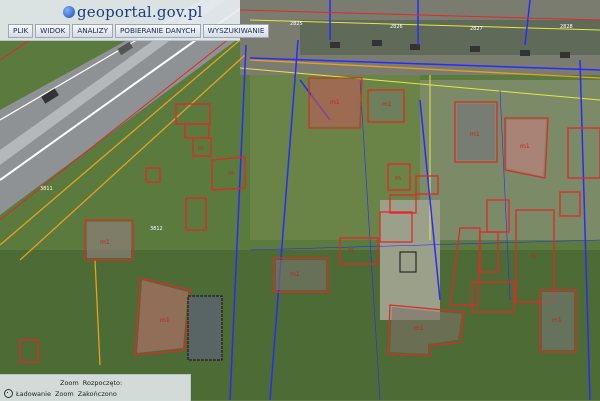  Describe the element at coordinates (566, 27) in the screenshot. I see `svg-text: 2828` at that location.